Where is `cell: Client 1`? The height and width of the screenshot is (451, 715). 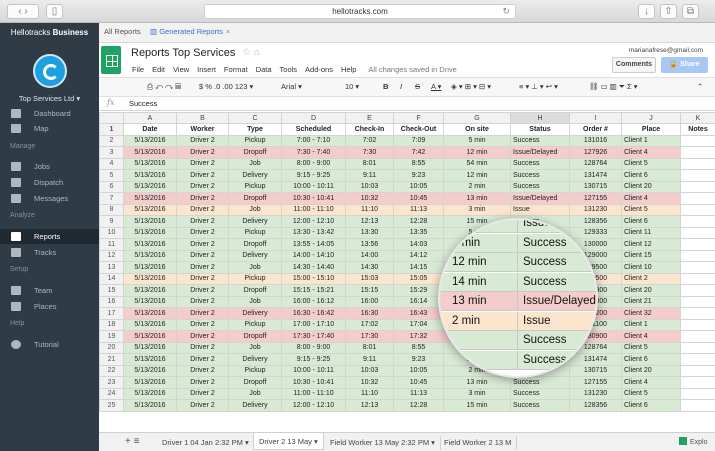
cell: Client 1 is located at coordinates (651, 140).